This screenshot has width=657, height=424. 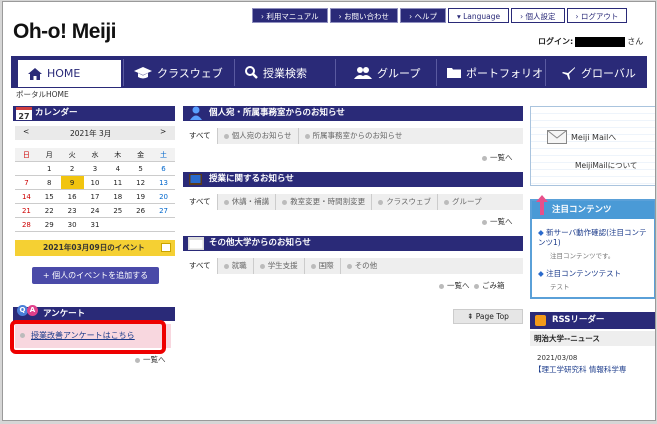 I want to click on page-top-button: ⇞ Page Top, so click(x=488, y=316).